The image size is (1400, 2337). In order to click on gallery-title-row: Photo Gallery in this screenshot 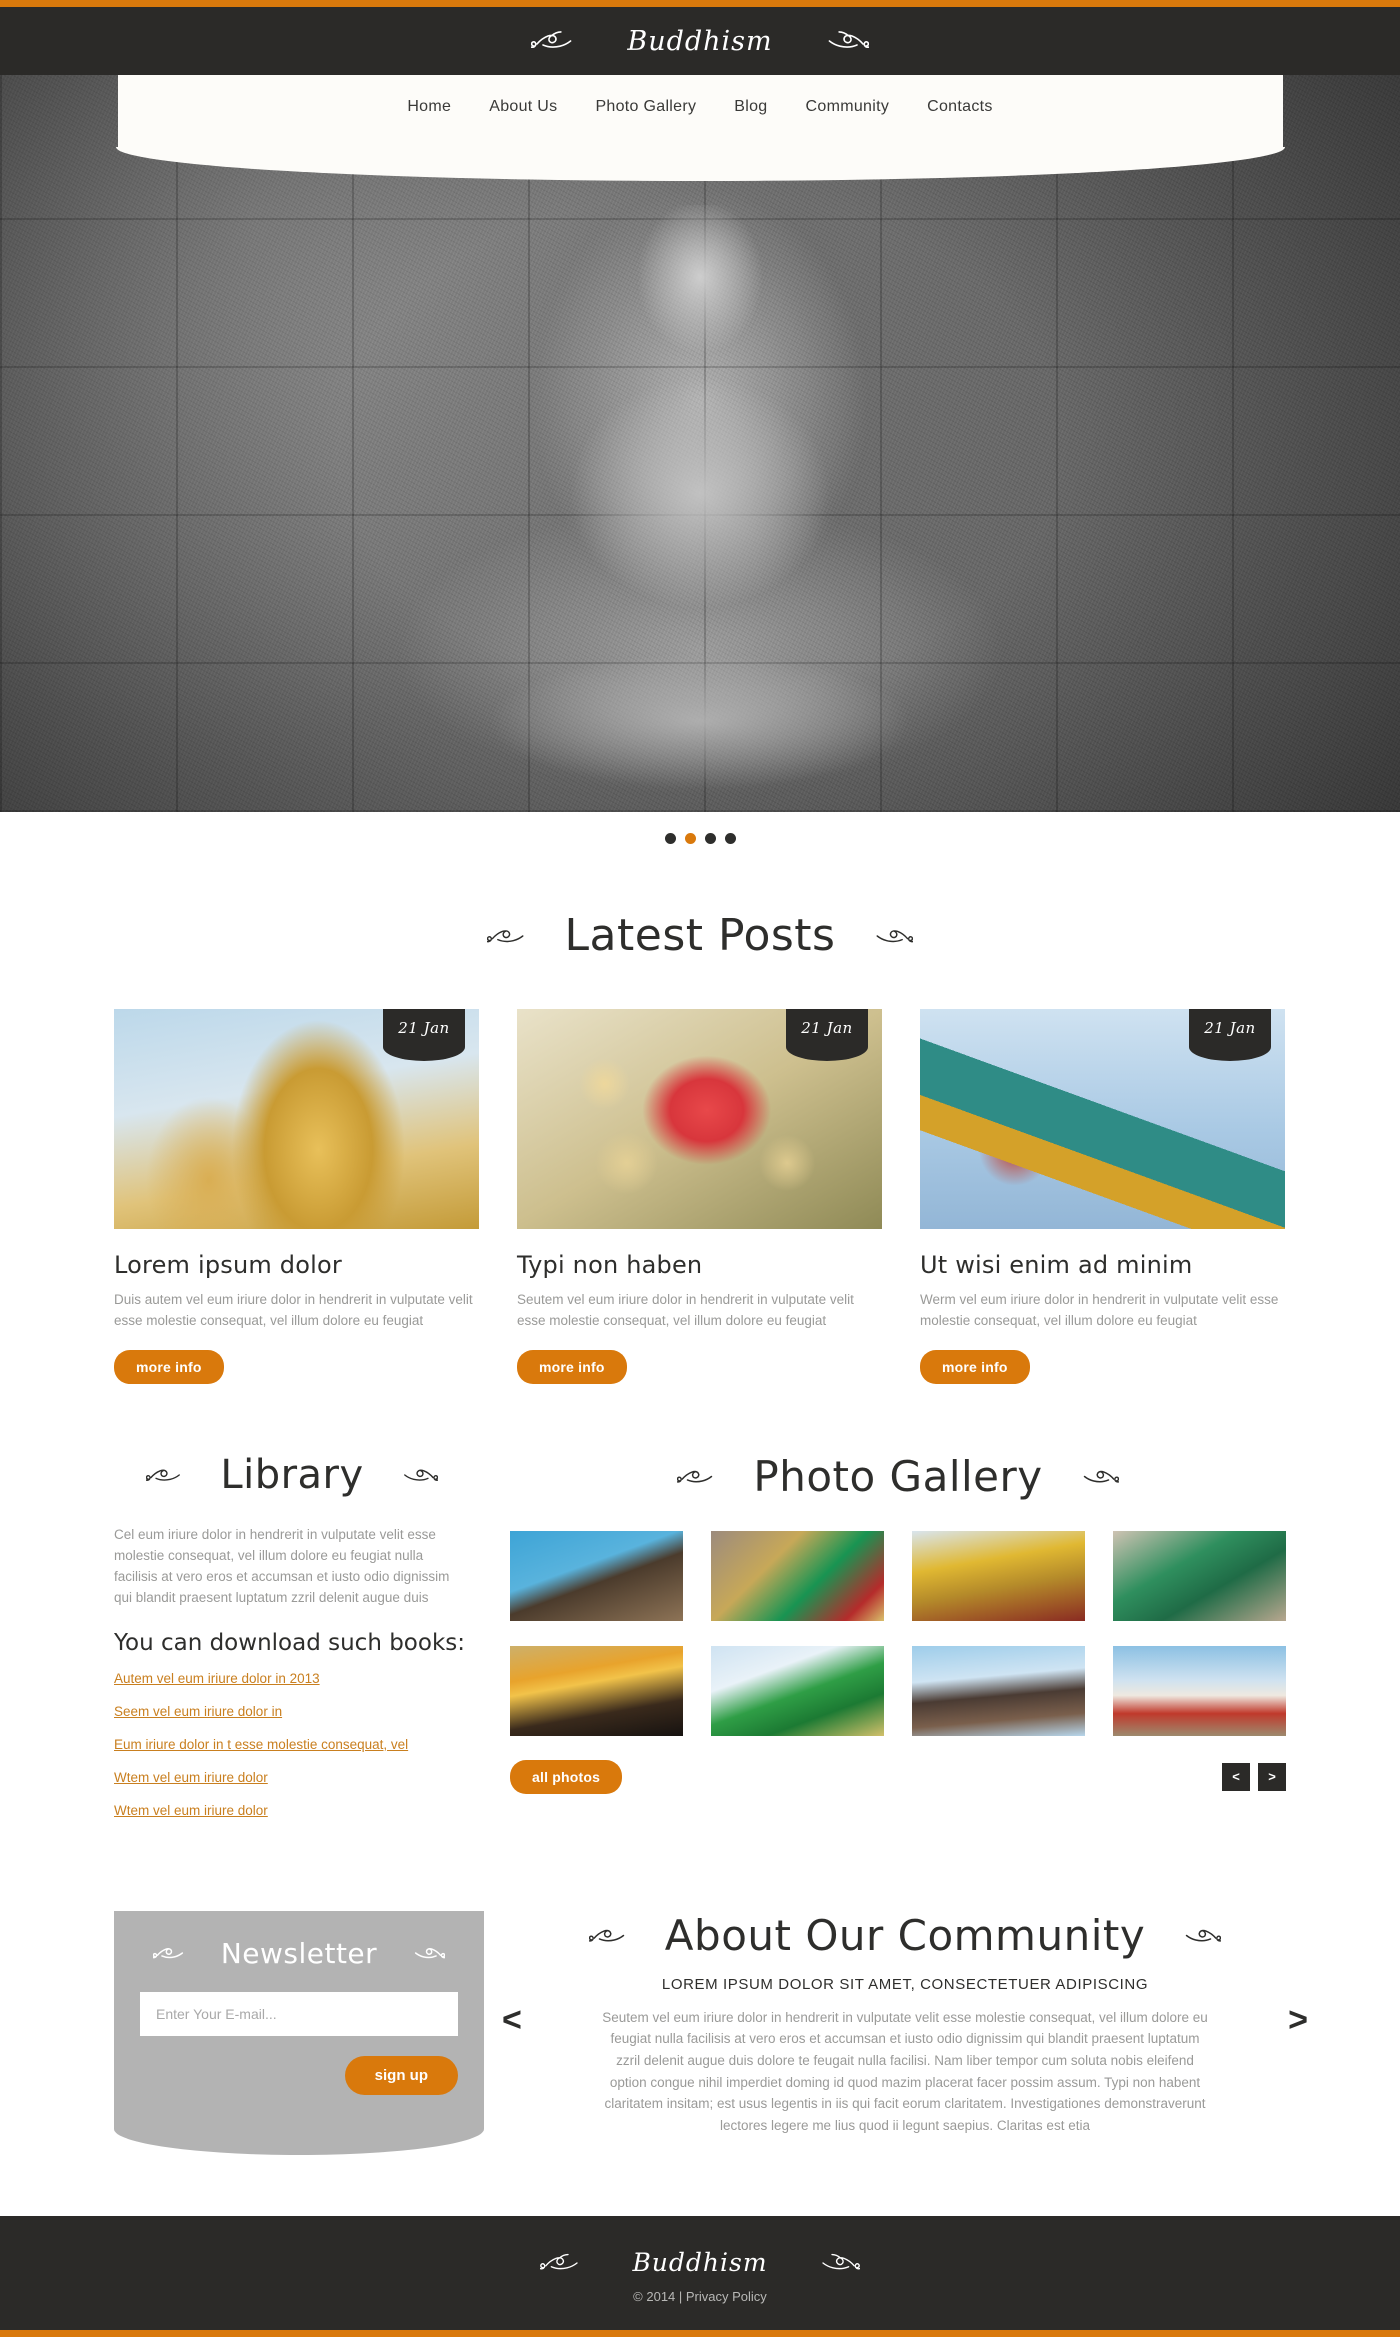, I will do `click(898, 1476)`.